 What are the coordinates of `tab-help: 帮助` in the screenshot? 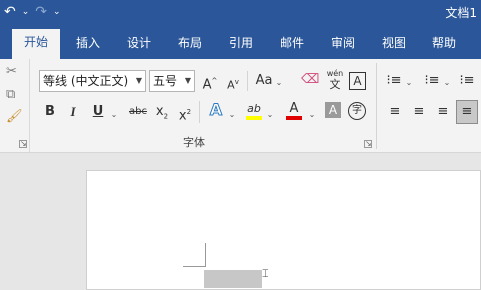 It's located at (444, 46).